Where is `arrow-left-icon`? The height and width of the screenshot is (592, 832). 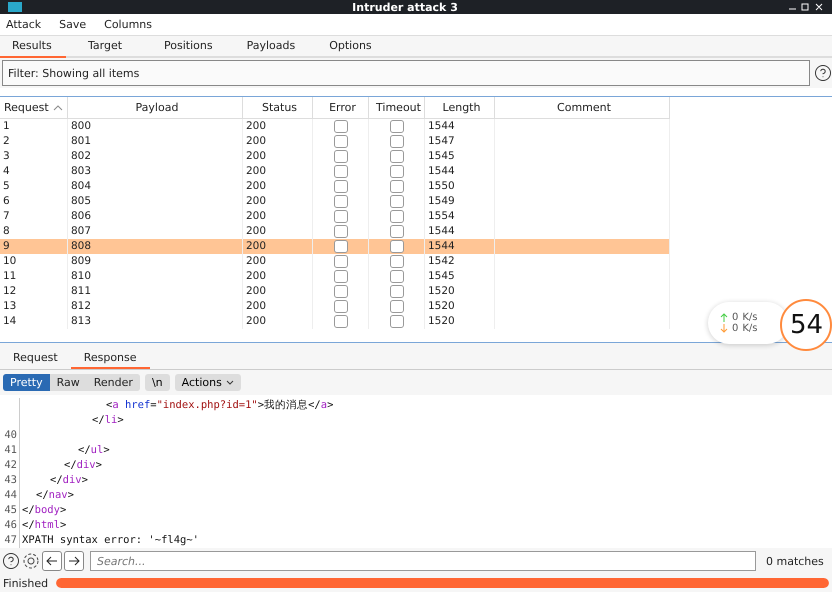
arrow-left-icon is located at coordinates (52, 561).